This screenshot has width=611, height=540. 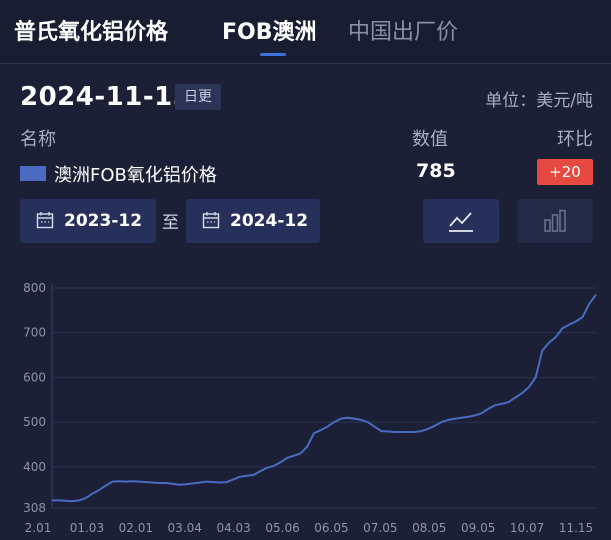 I want to click on tab-fob-australia: FOB澳洲, so click(x=269, y=30).